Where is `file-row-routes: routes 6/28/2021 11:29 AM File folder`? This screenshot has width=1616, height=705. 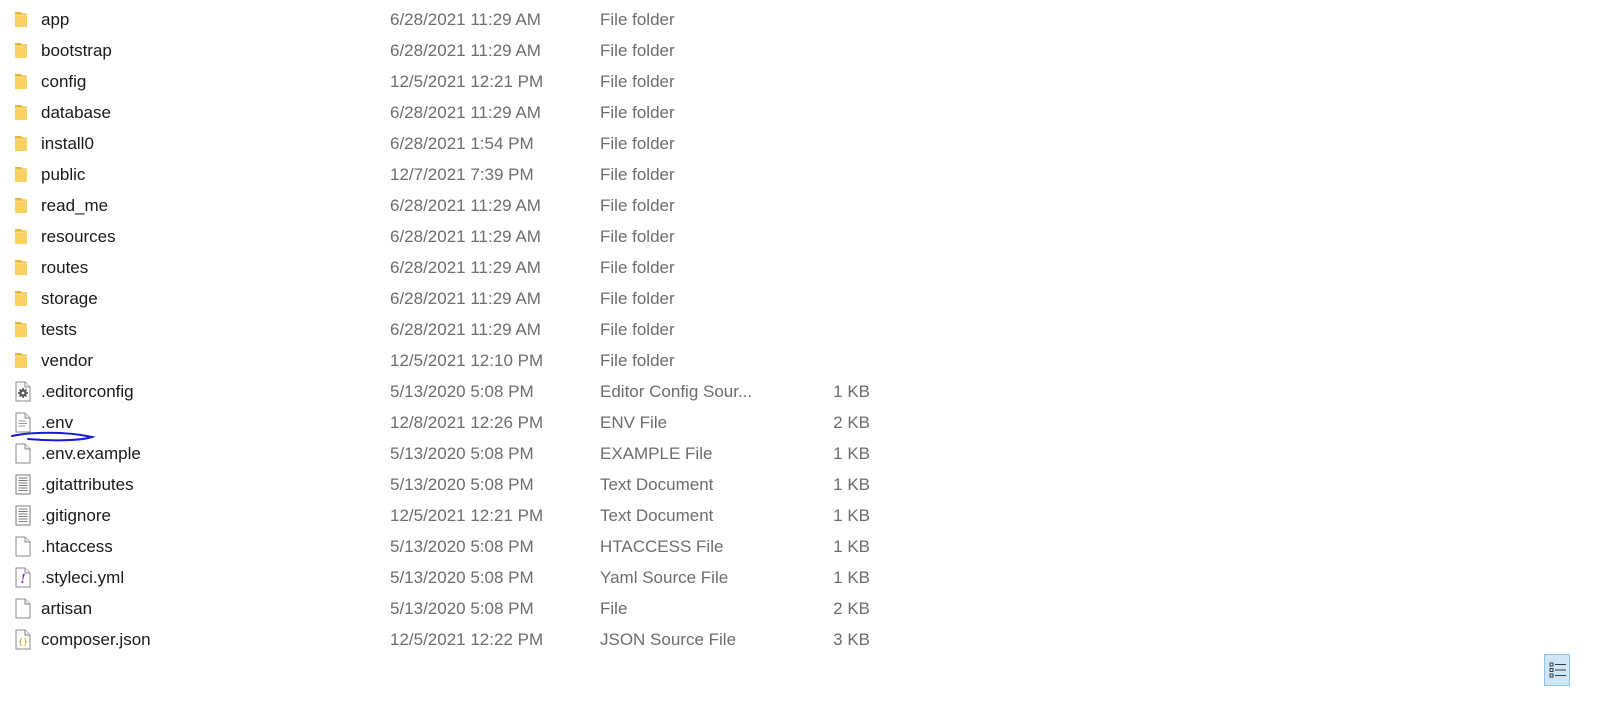 file-row-routes: routes 6/28/2021 11:29 AM File folder is located at coordinates (450, 267).